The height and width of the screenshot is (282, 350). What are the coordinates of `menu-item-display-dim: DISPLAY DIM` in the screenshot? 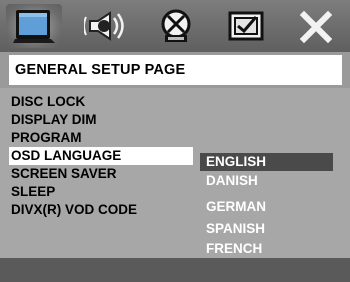 It's located at (101, 120).